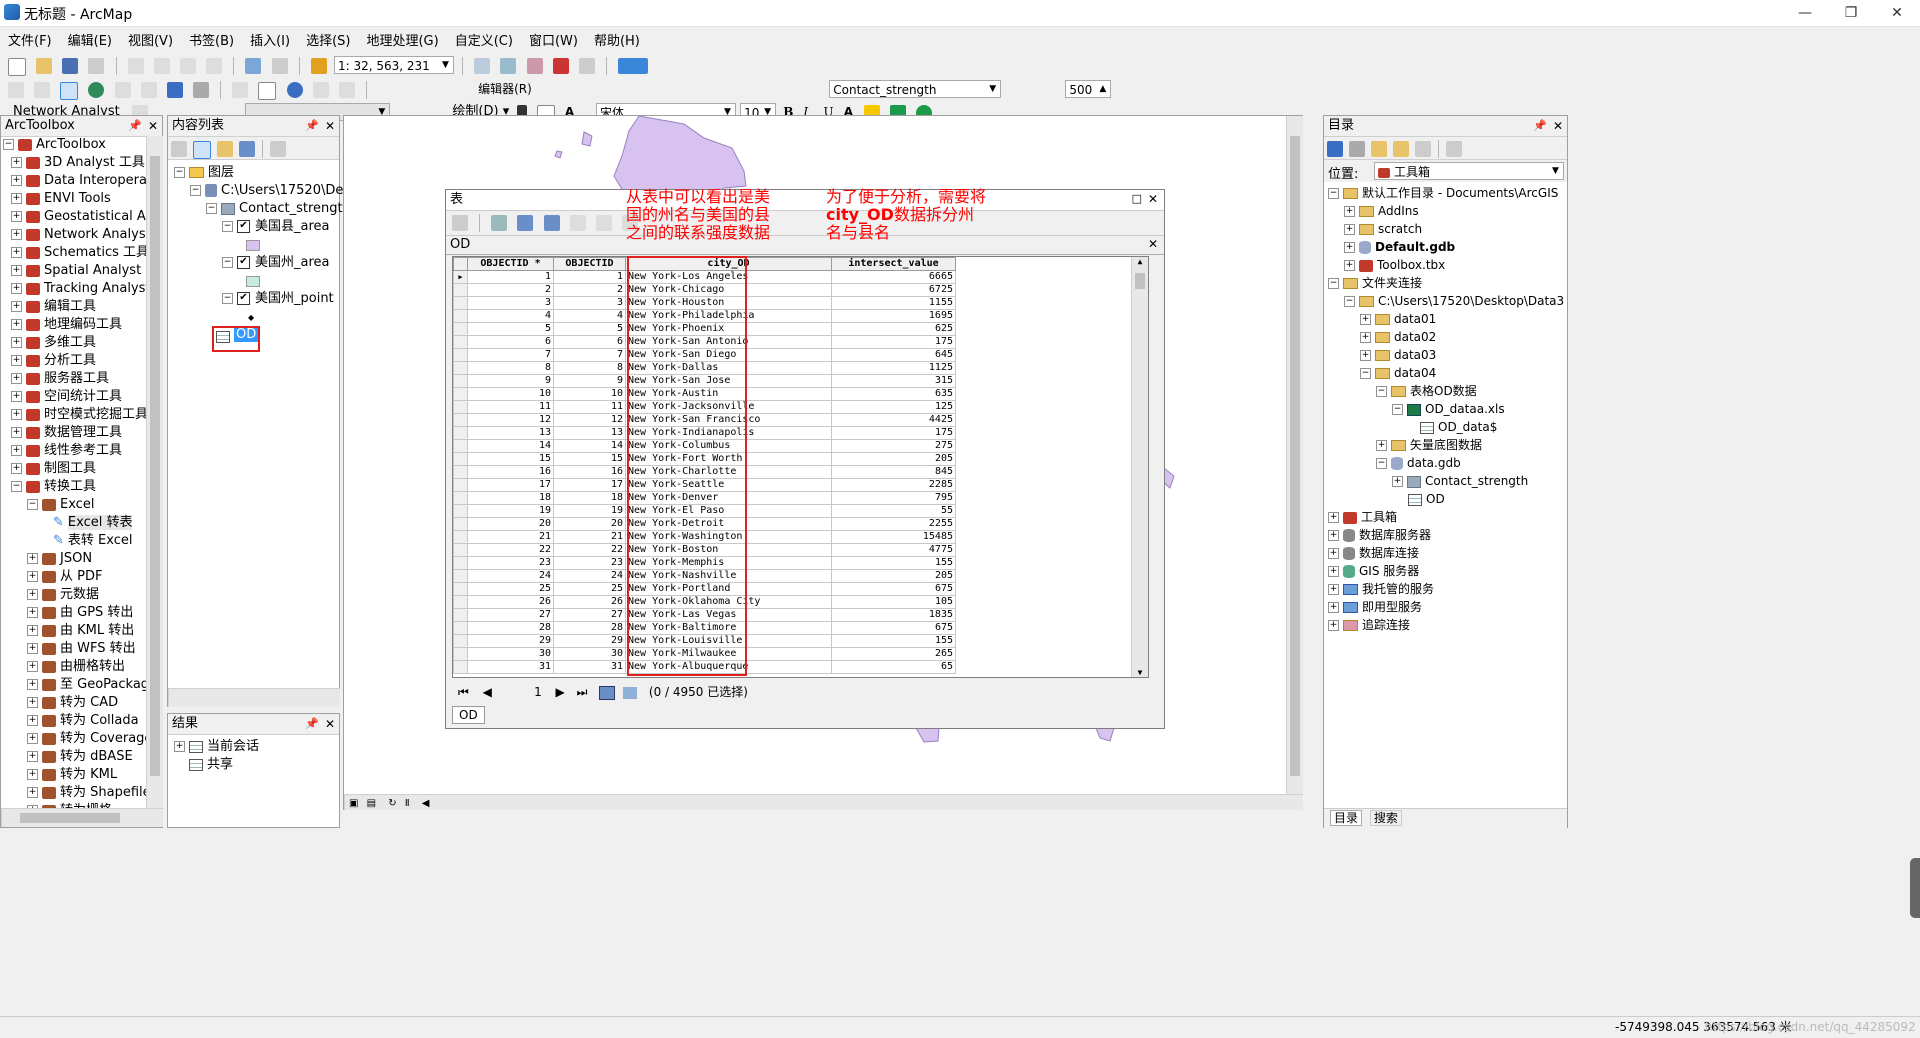 This screenshot has width=1920, height=1038. Describe the element at coordinates (393, 65) in the screenshot. I see `map-scale-combo: 1: 32, 563, 231 ▼` at that location.